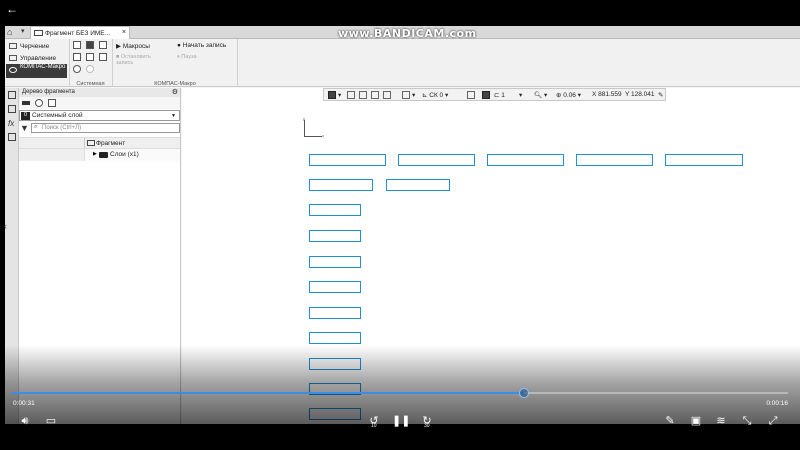 The width and height of the screenshot is (800, 450). What do you see at coordinates (99, 103) in the screenshot?
I see `tree-toolbar` at bounding box center [99, 103].